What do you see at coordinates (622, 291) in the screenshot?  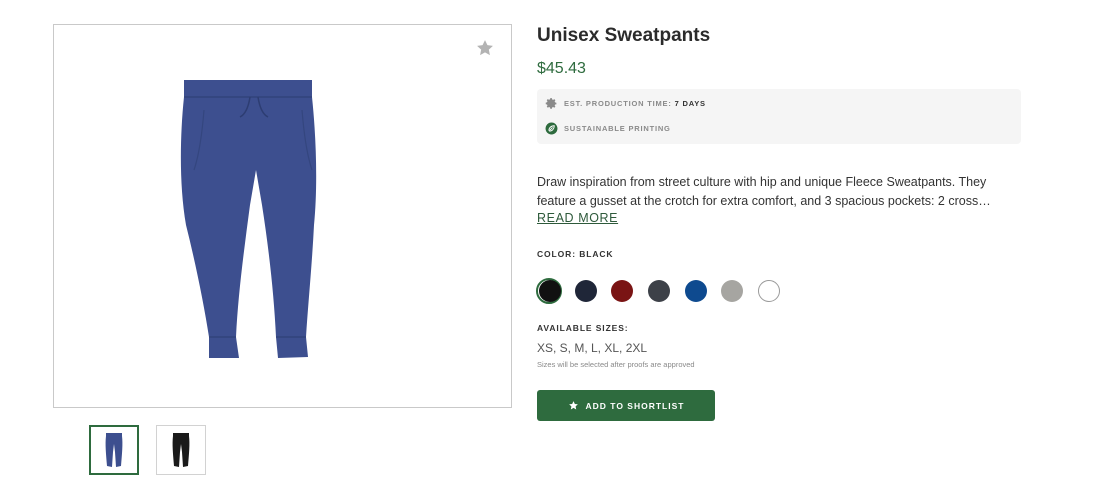 I see `swatch-maroon` at bounding box center [622, 291].